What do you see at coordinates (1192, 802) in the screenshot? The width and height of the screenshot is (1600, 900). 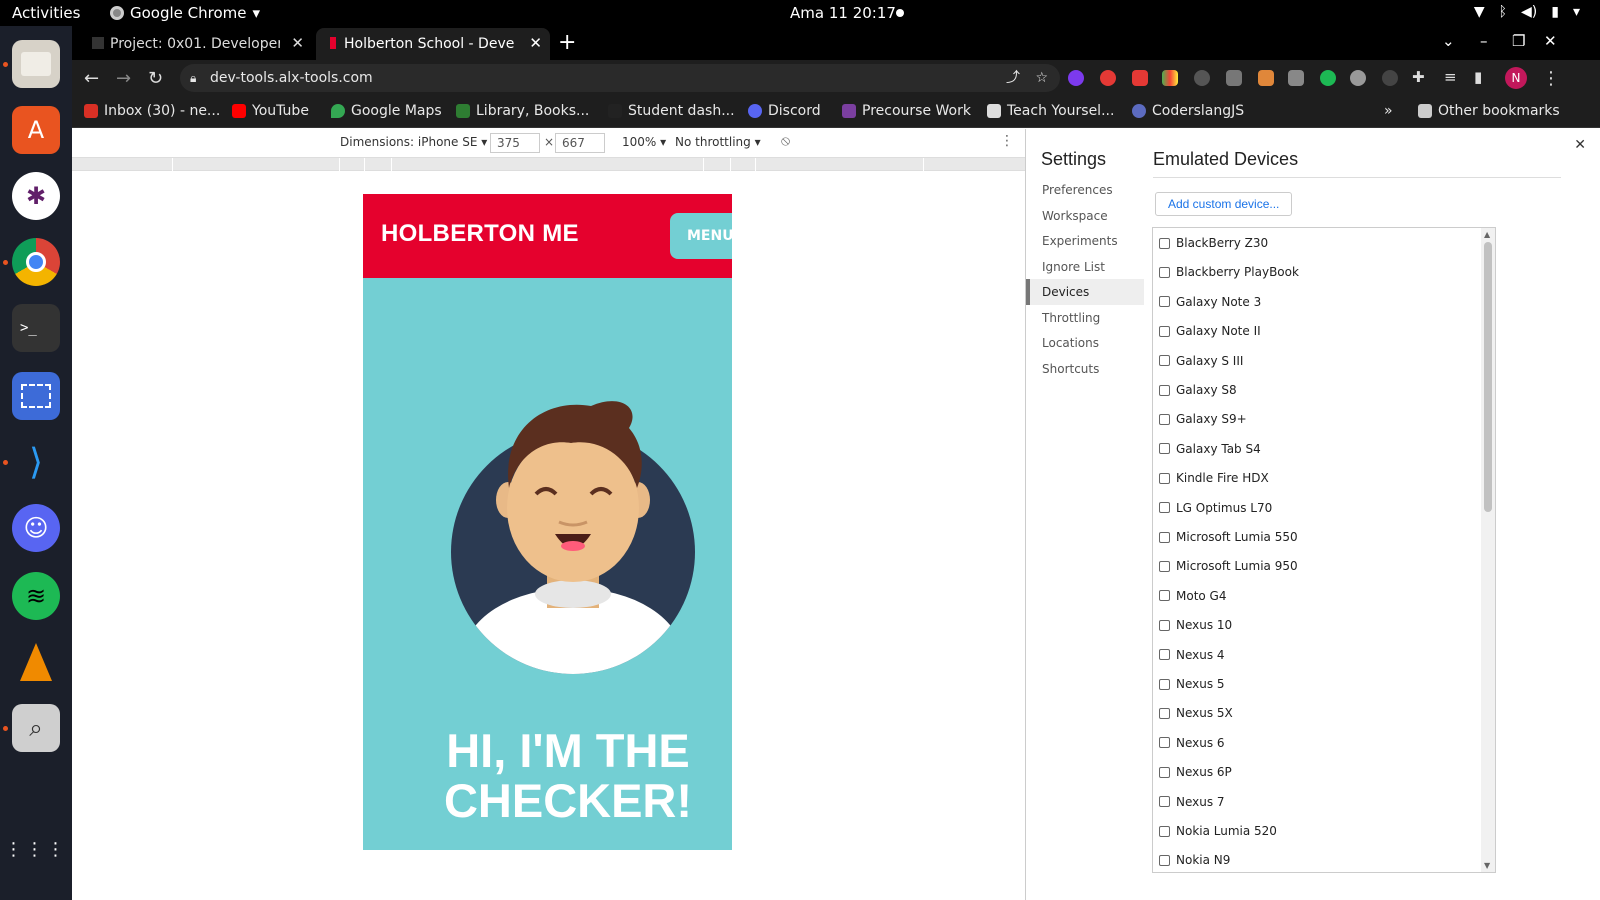 I see `device-row: Nexus 7` at bounding box center [1192, 802].